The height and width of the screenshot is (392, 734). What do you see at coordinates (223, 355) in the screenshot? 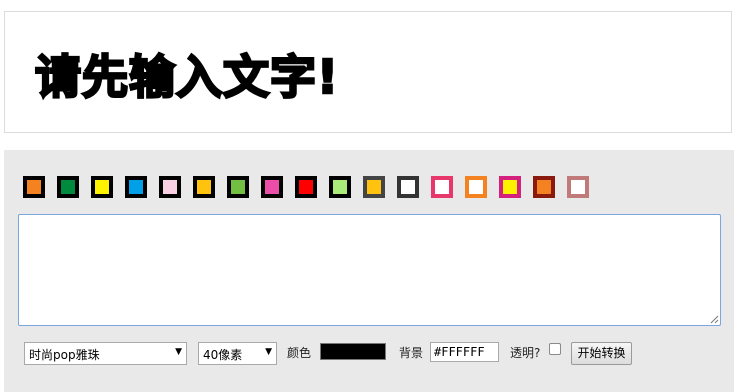
I see `size-select-value: 40像素` at bounding box center [223, 355].